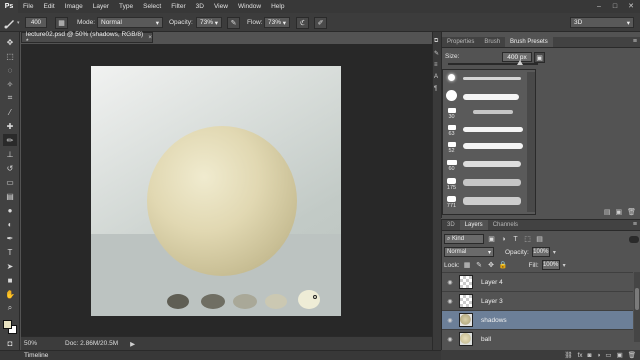 The height and width of the screenshot is (360, 640). I want to click on brush-preset-item: 63, so click(451, 131).